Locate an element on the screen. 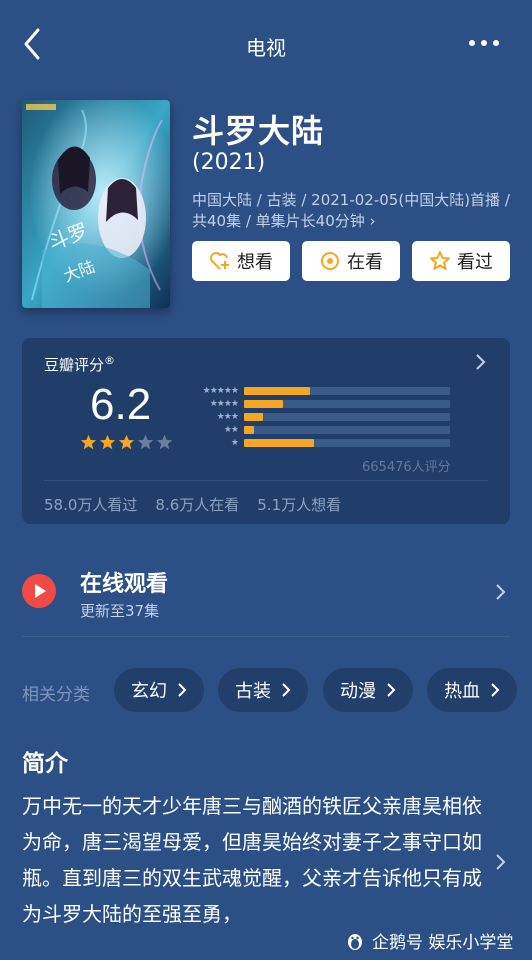 The width and height of the screenshot is (532, 960). page-title: 电视 is located at coordinates (266, 48).